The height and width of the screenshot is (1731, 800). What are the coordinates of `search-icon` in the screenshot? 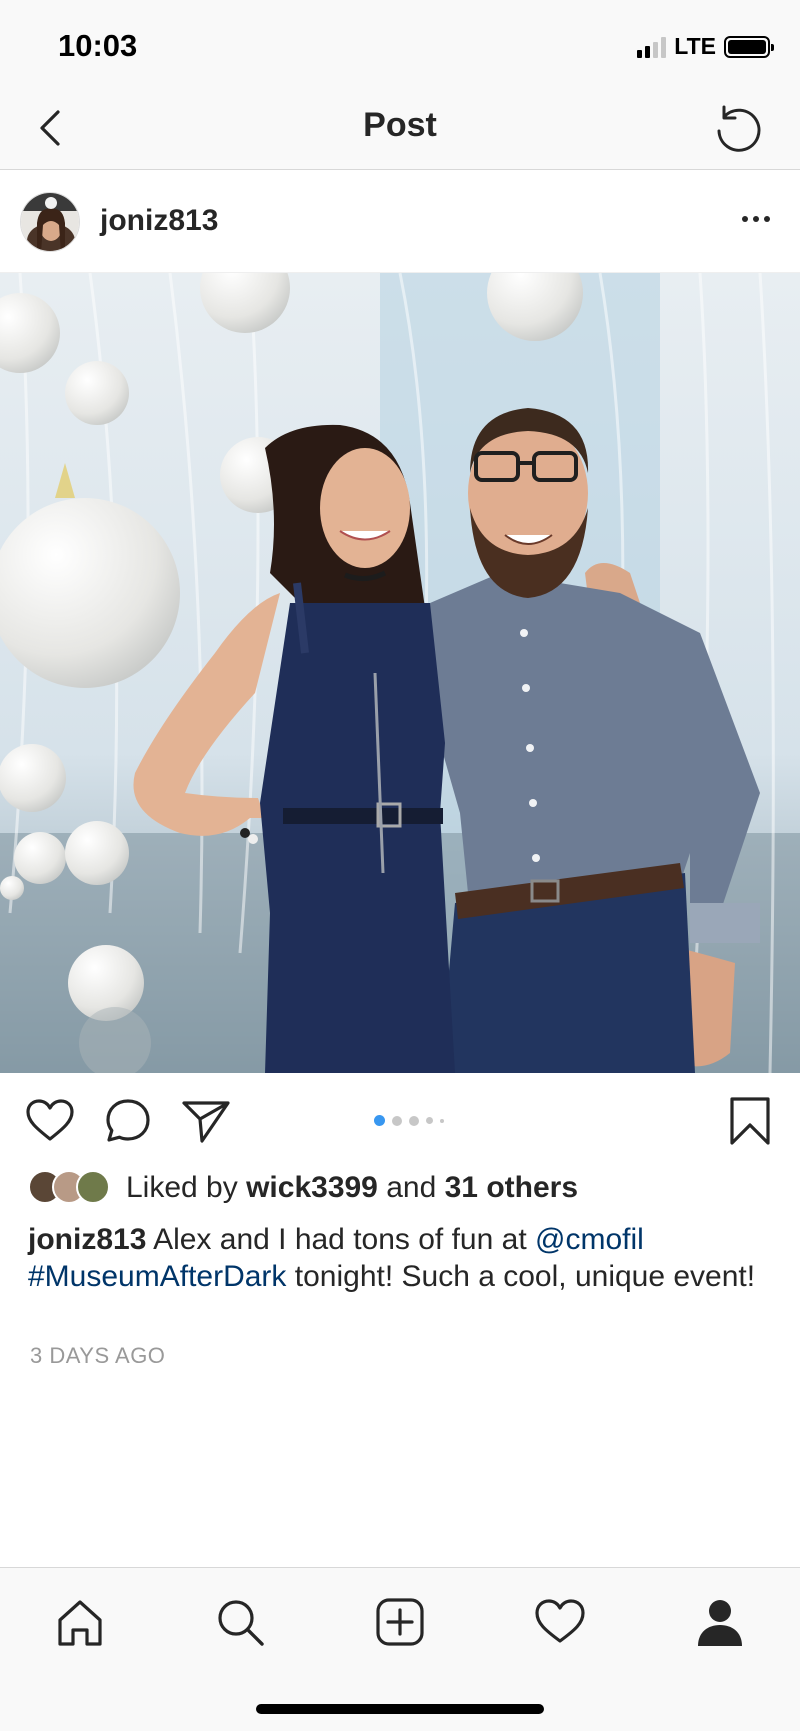 It's located at (241, 1623).